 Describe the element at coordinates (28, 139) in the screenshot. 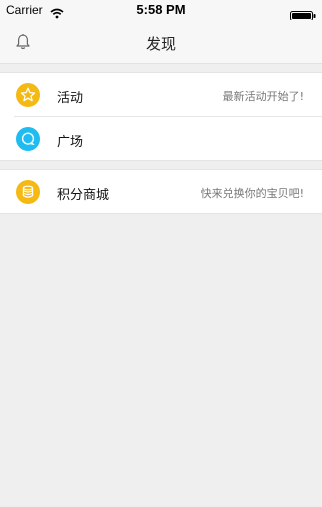

I see `chat-icon` at that location.